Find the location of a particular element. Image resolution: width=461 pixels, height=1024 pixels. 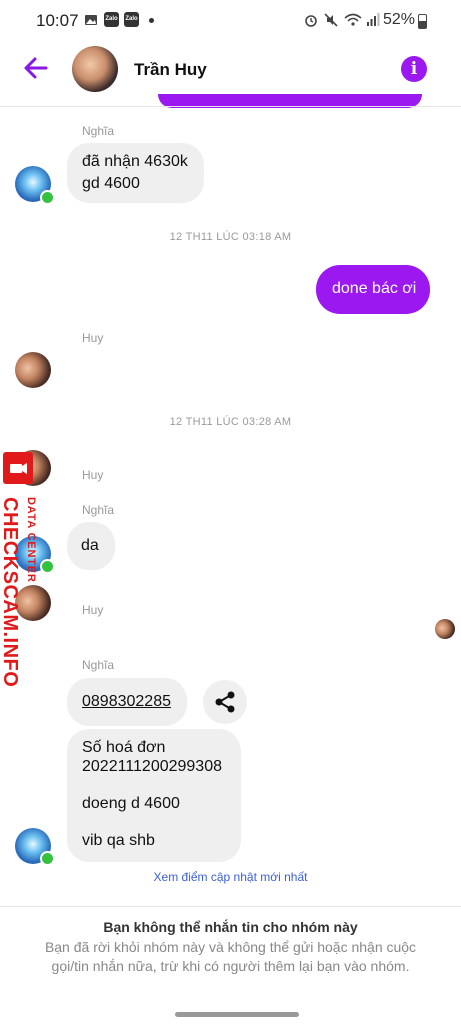

camera-icon is located at coordinates (18, 468).